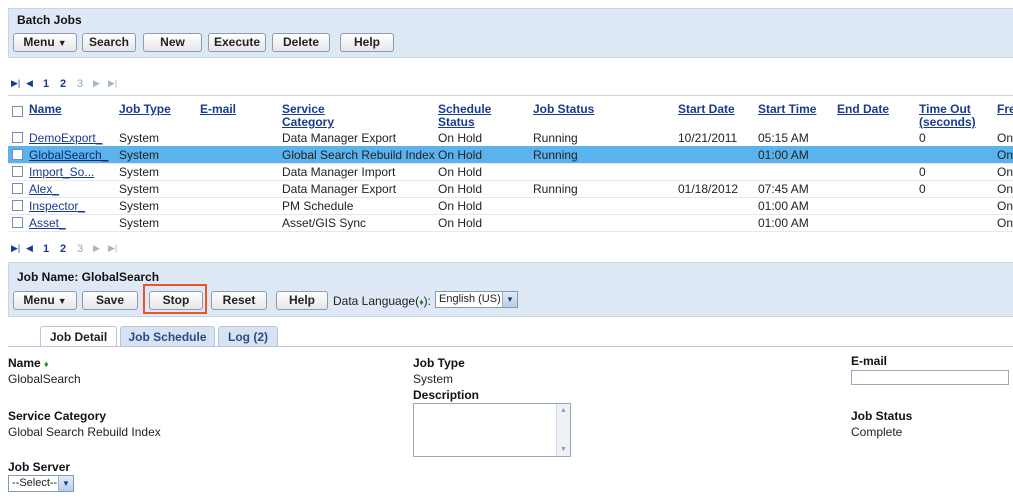 The height and width of the screenshot is (499, 1013). Describe the element at coordinates (706, 109) in the screenshot. I see `header-start-date: Start Date` at that location.